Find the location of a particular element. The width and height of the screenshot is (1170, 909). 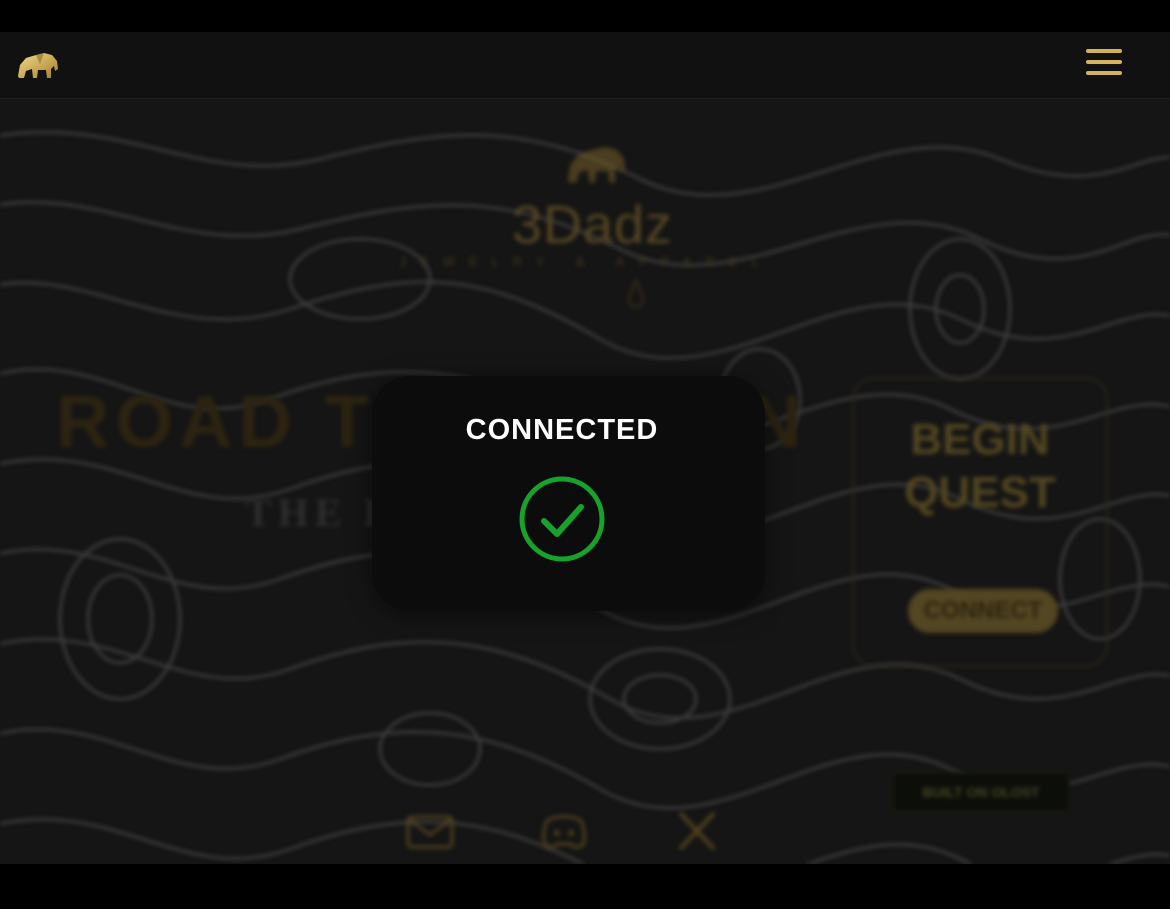

hamburger-menu-icon is located at coordinates (1104, 64).